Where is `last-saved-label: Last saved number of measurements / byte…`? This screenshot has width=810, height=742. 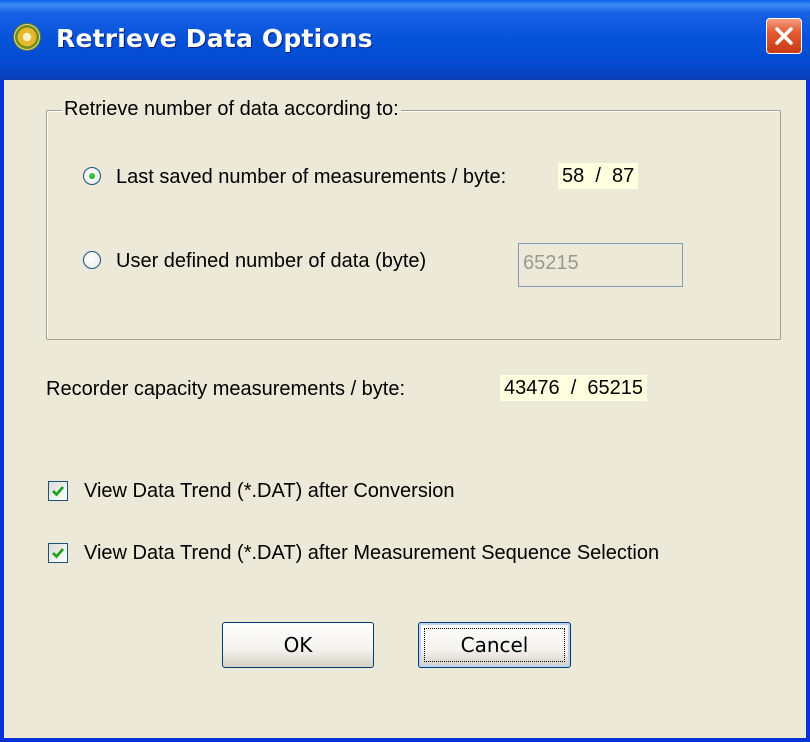 last-saved-label: Last saved number of measurements / byte… is located at coordinates (311, 177).